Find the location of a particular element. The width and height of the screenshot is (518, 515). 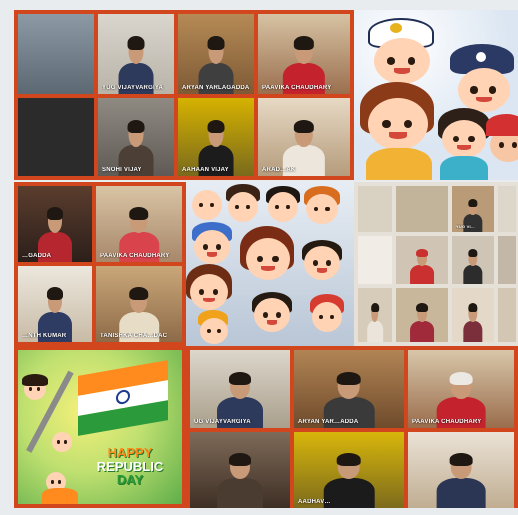

participant-name: SNOHI VIJAY is located at coordinates (122, 170).